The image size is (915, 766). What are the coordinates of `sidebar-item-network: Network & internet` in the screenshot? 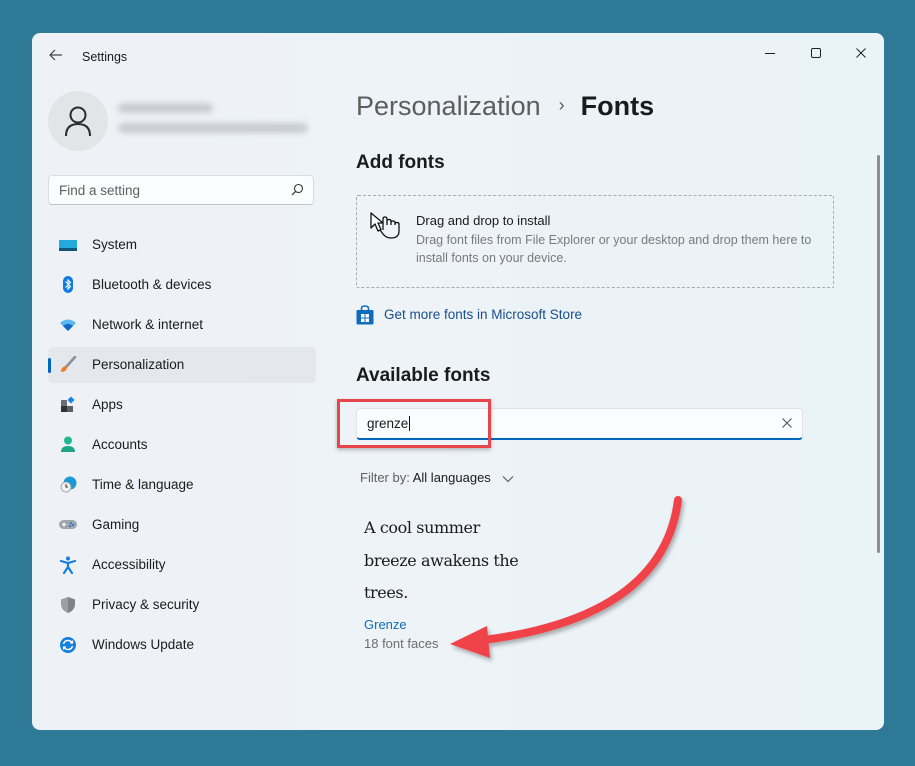 It's located at (182, 325).